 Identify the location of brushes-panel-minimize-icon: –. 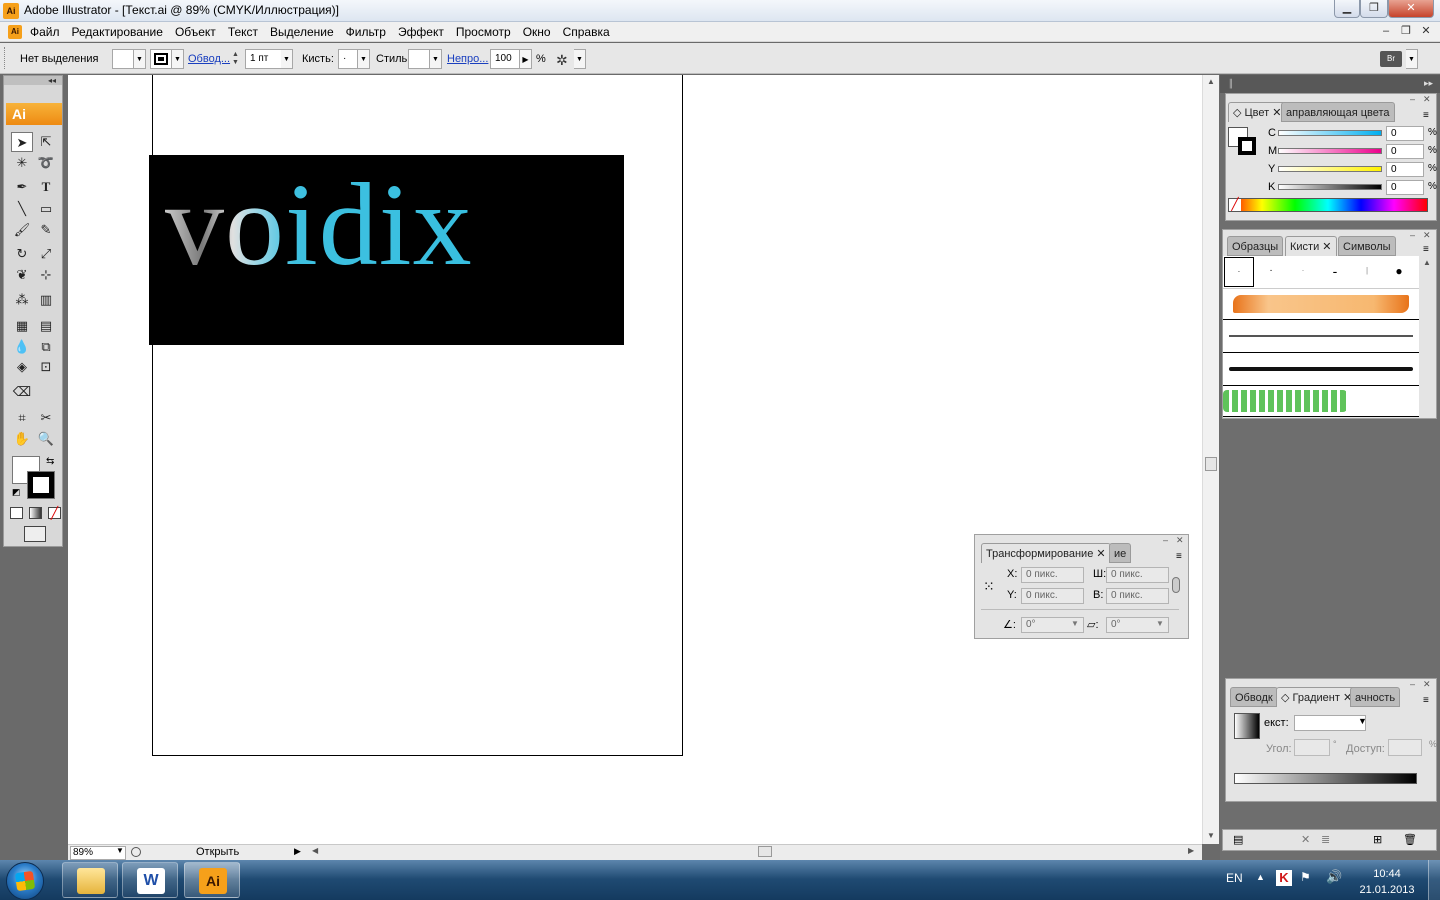
(1412, 235).